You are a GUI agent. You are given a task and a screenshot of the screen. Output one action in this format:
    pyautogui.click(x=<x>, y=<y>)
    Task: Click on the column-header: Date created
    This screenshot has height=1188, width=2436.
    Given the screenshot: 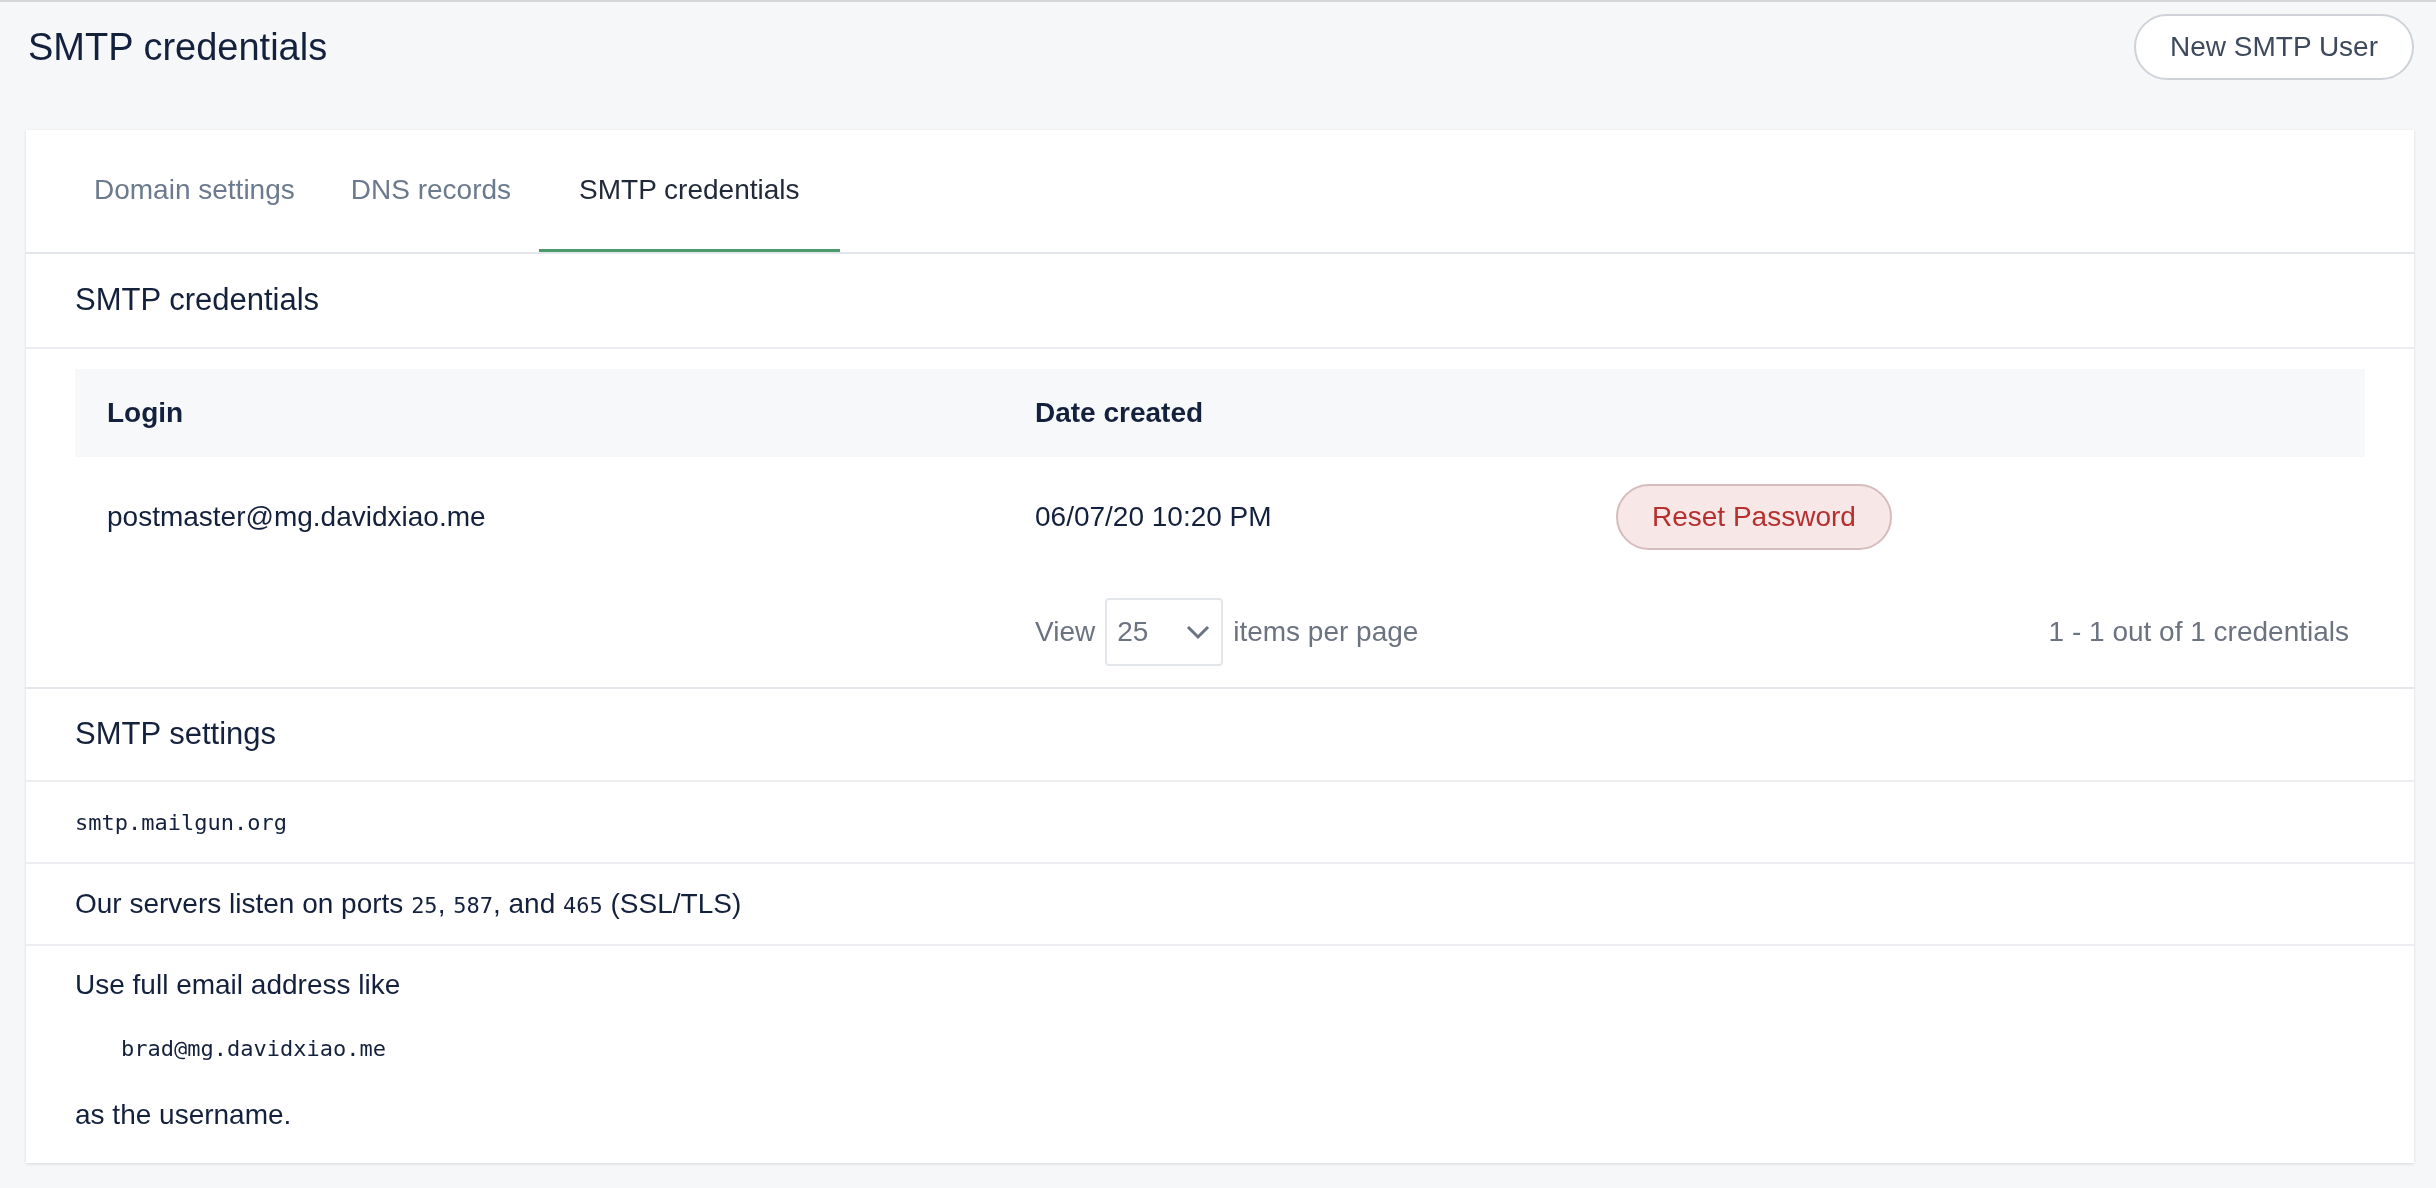 What is the action you would take?
    pyautogui.click(x=1119, y=413)
    